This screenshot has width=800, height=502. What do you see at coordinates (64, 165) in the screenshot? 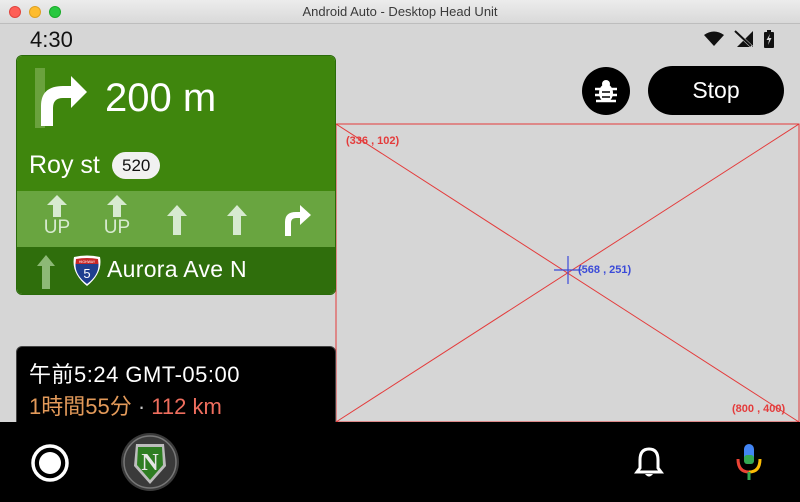
I see `maneuver-street: Roy st` at bounding box center [64, 165].